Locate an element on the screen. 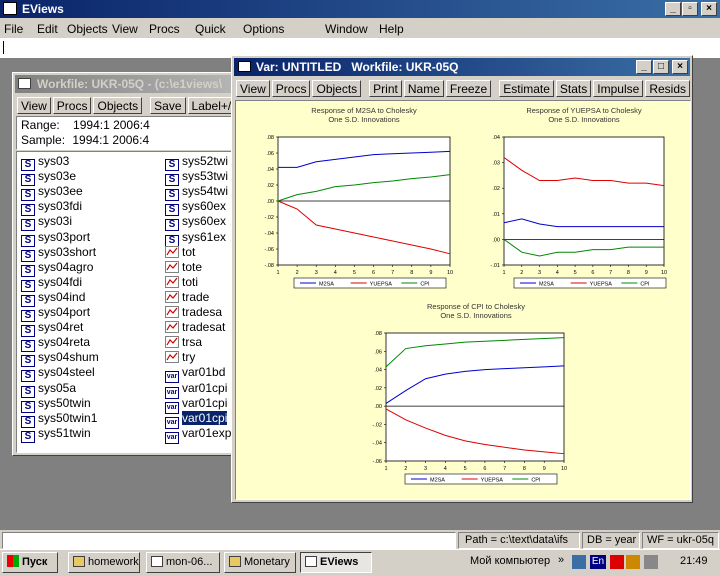 The height and width of the screenshot is (576, 720). list-item: tote is located at coordinates (183, 267).